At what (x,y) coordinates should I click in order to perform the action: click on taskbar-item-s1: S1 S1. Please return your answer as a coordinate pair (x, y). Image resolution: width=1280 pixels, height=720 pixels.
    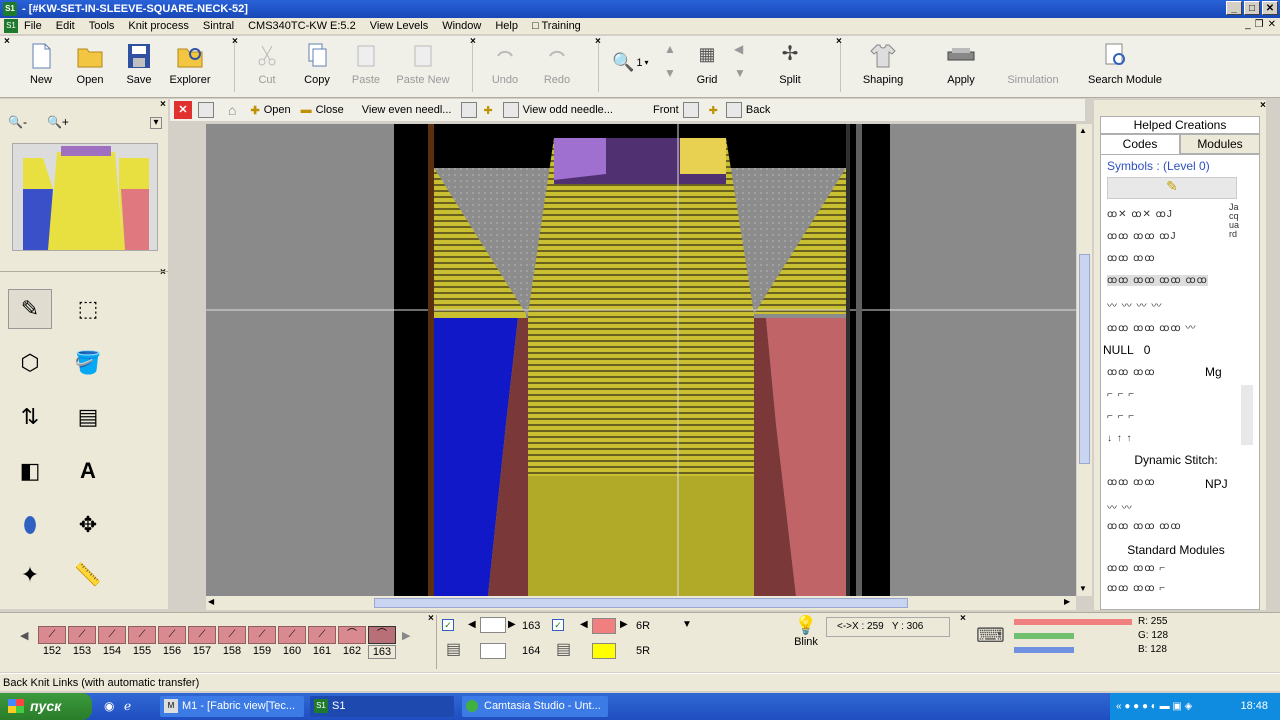
    Looking at the image, I should click on (382, 706).